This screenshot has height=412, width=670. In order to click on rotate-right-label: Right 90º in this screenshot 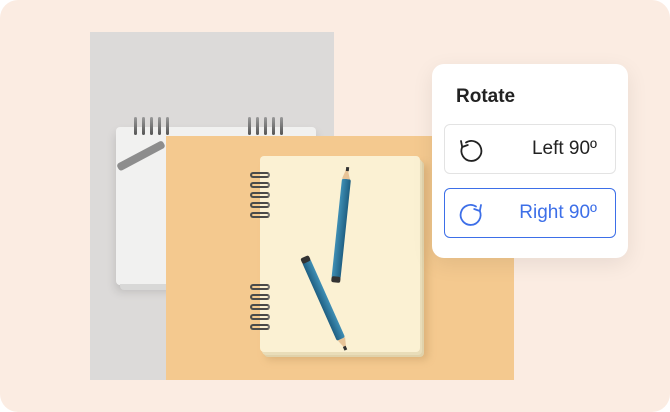, I will do `click(558, 212)`.